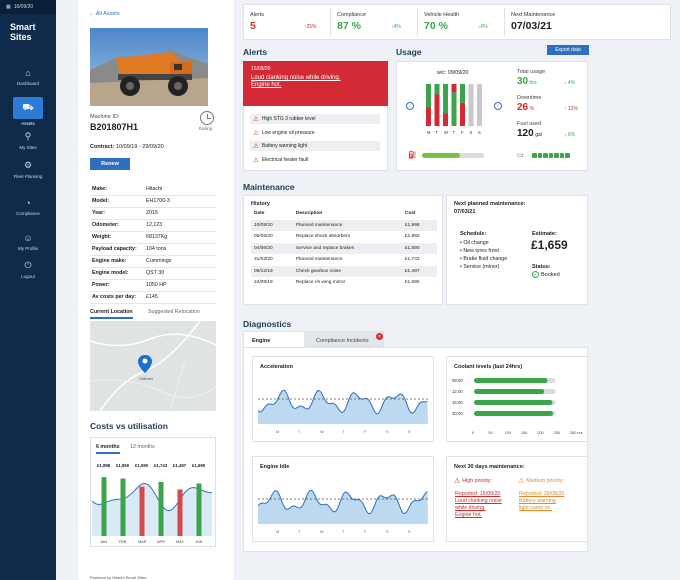 This screenshot has height=580, width=680. What do you see at coordinates (117, 237) in the screenshot?
I see `spec-label: Weight:` at bounding box center [117, 237].